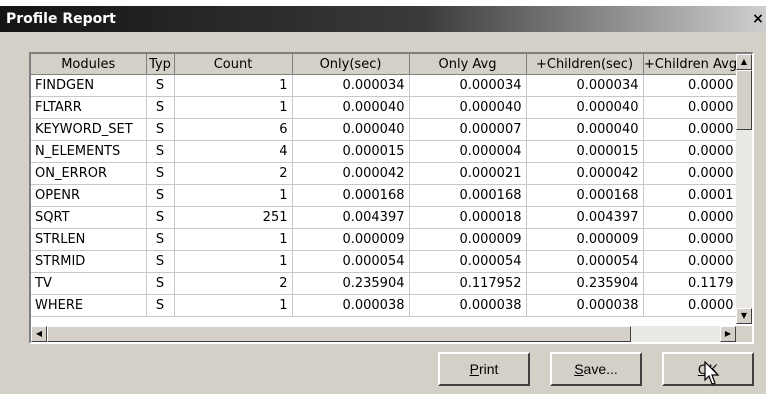 The height and width of the screenshot is (394, 766). I want to click on cell-module-name: TV, so click(89, 283).